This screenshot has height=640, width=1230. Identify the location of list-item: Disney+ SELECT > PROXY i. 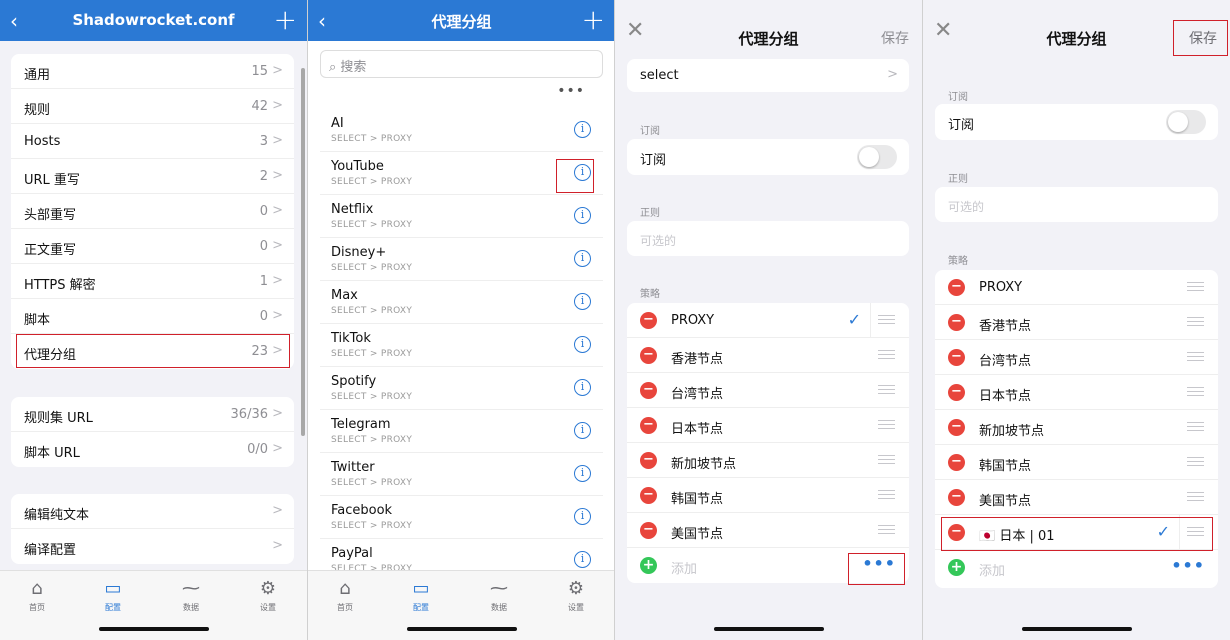
(461, 259).